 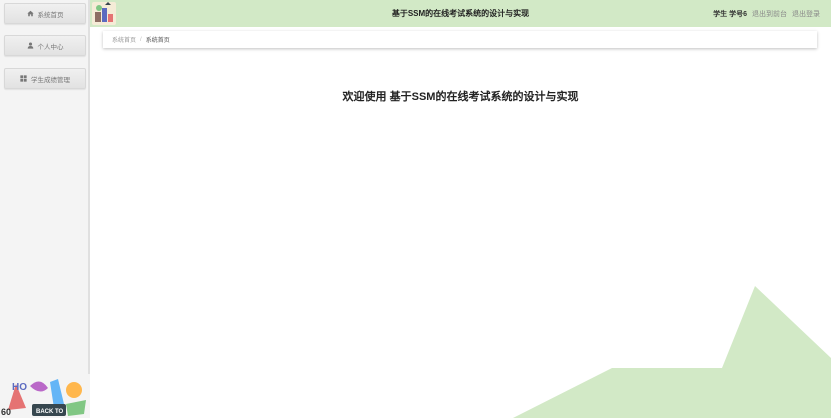 I want to click on sidebar-item-profile: 个人中心, so click(x=45, y=45).